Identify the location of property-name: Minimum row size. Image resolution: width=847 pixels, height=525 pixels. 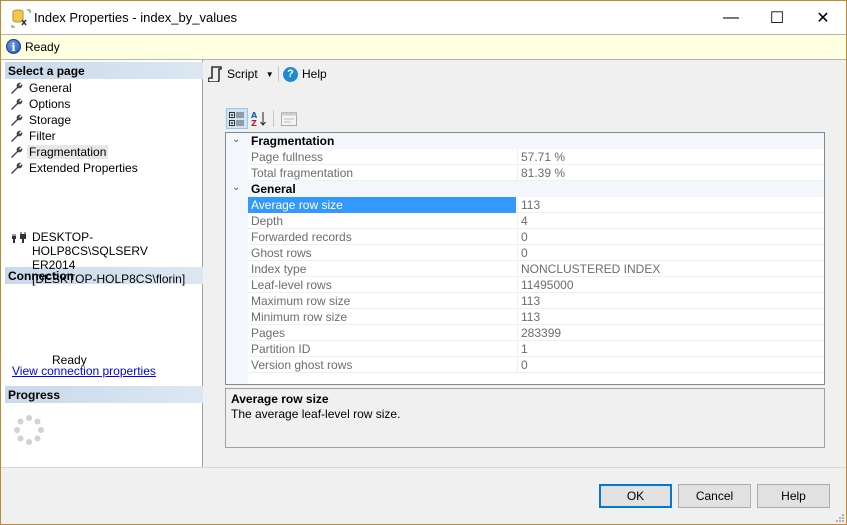
(382, 317).